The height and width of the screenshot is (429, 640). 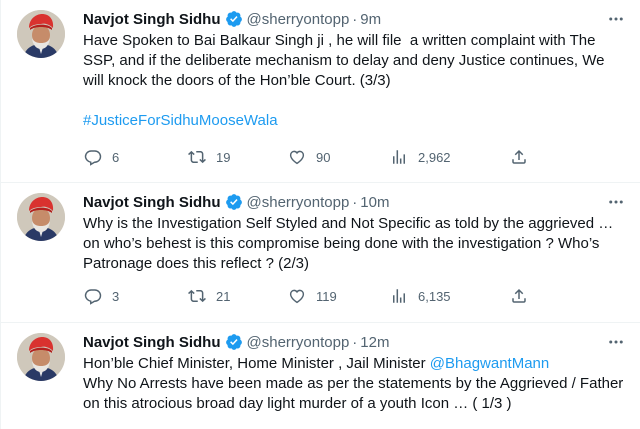 I want to click on like-button: 90, so click(x=338, y=157).